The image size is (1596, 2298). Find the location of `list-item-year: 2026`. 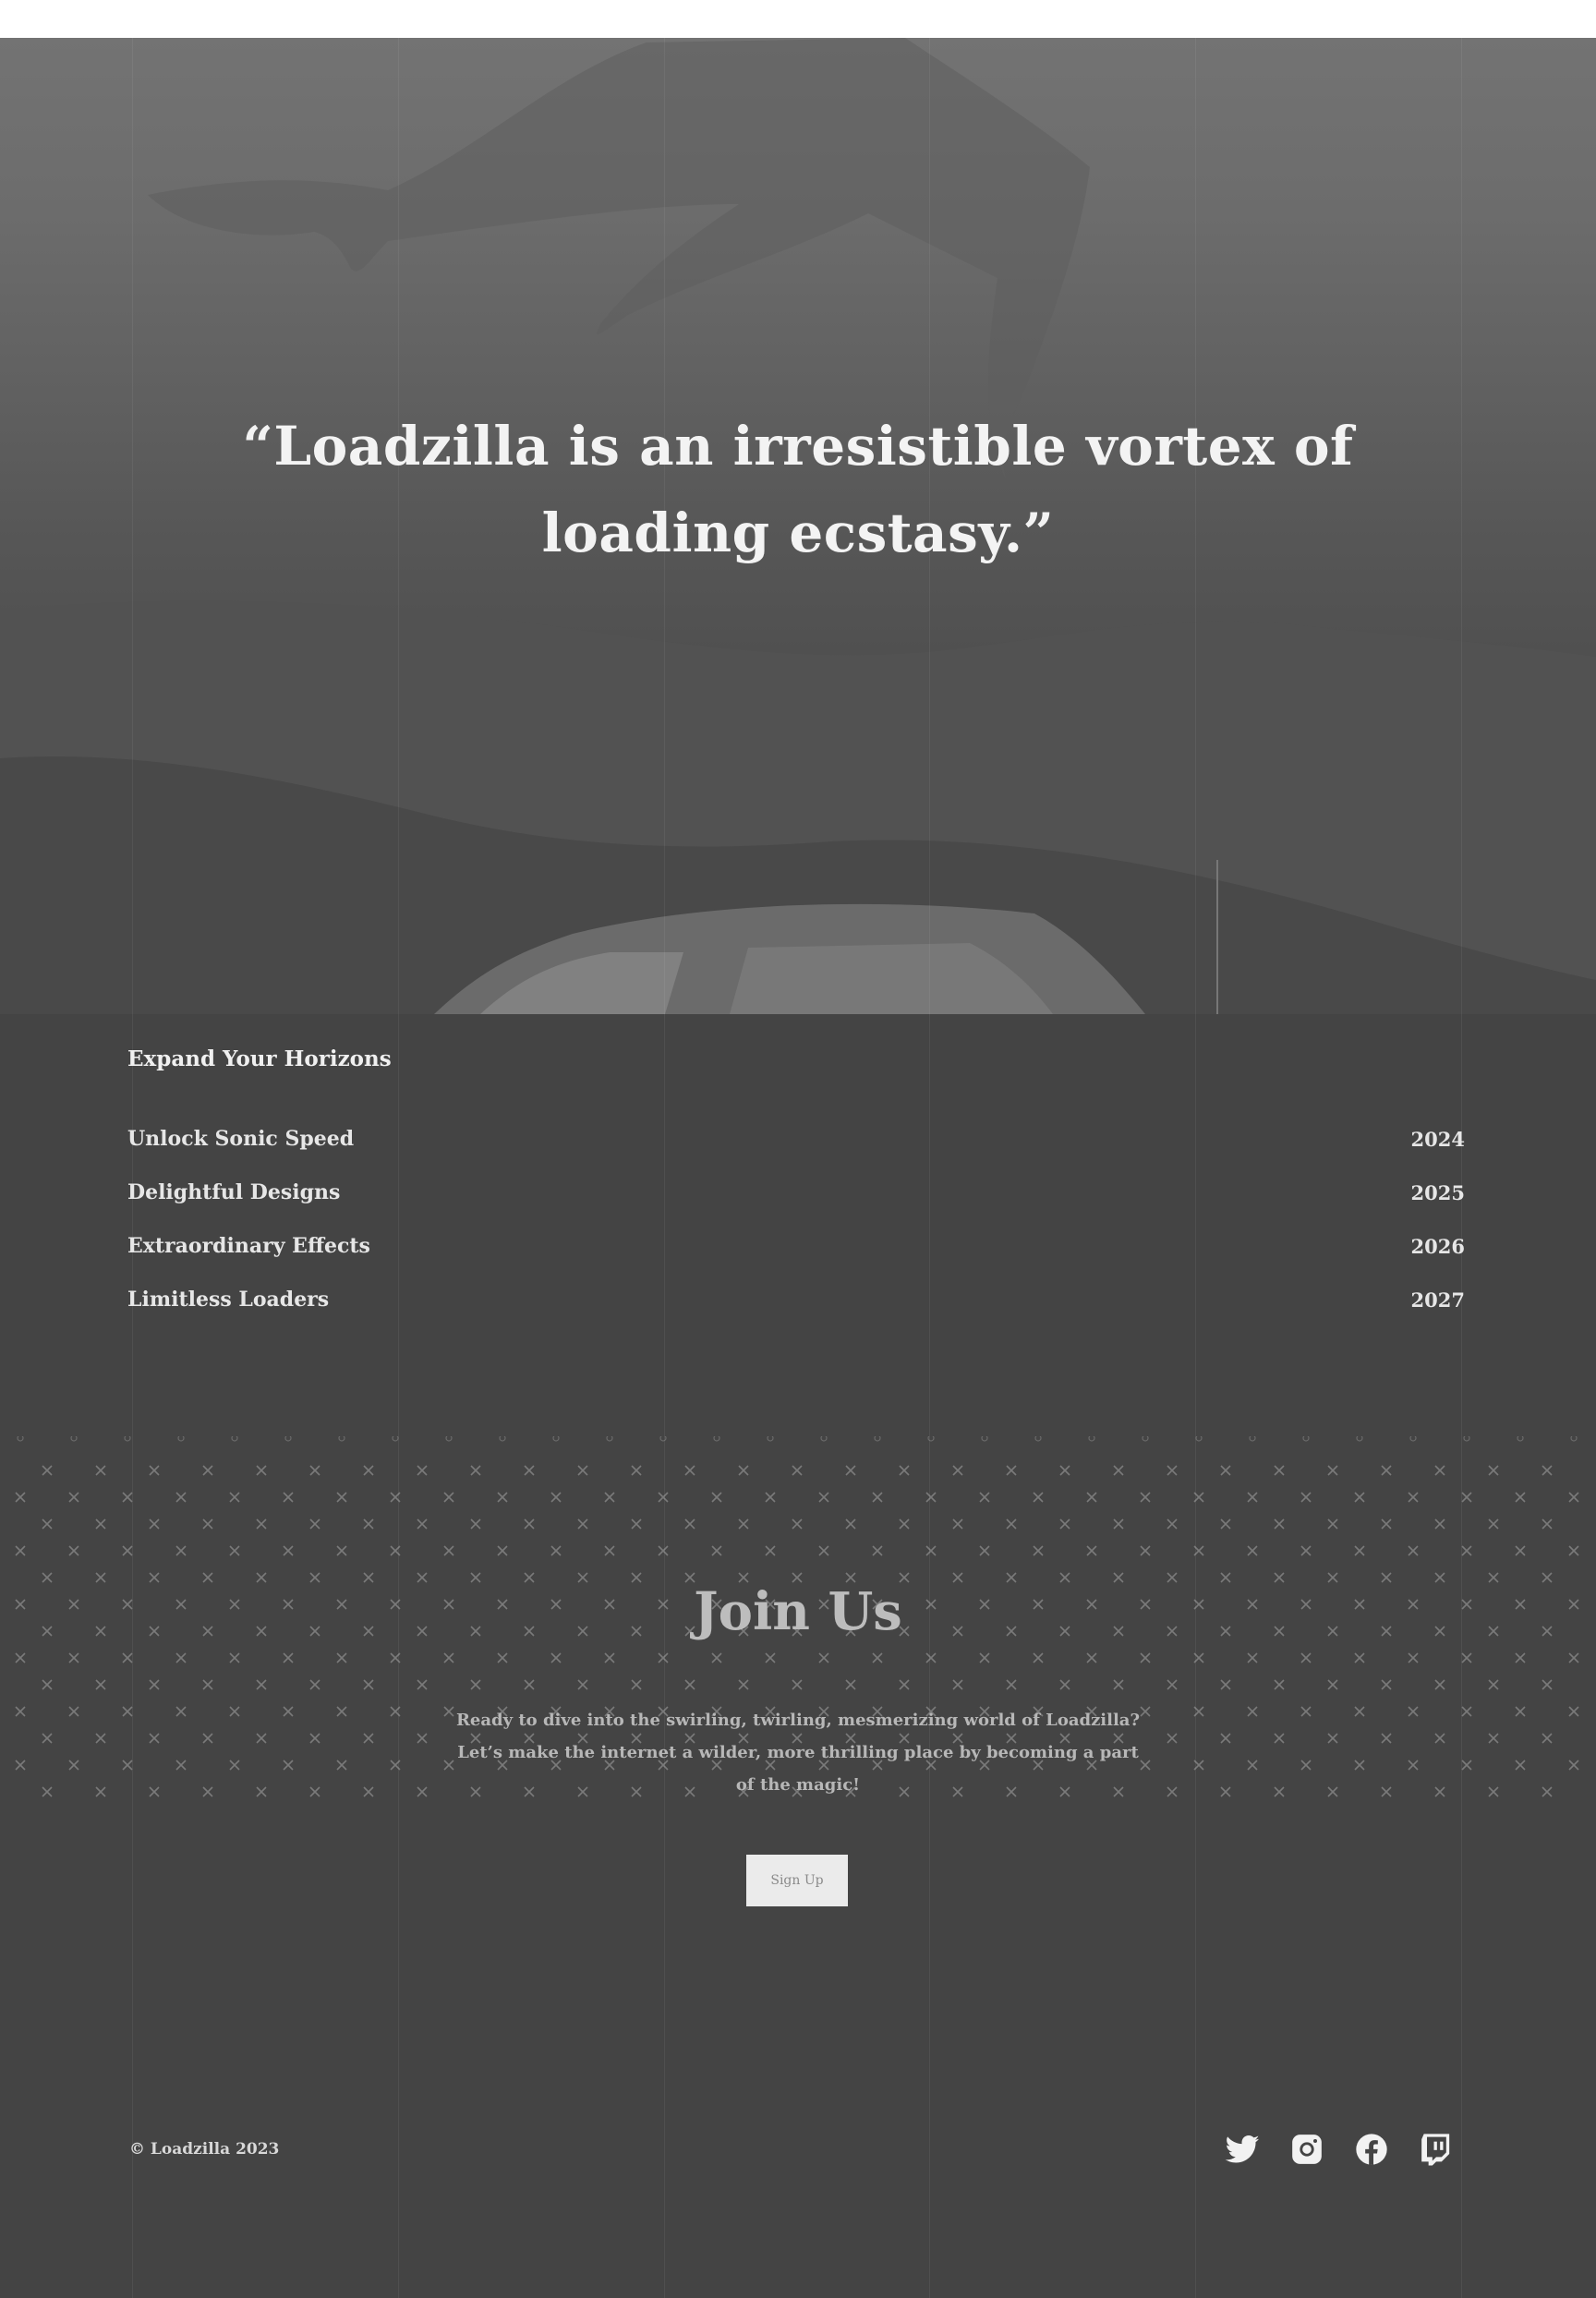

list-item-year: 2026 is located at coordinates (1437, 1246).